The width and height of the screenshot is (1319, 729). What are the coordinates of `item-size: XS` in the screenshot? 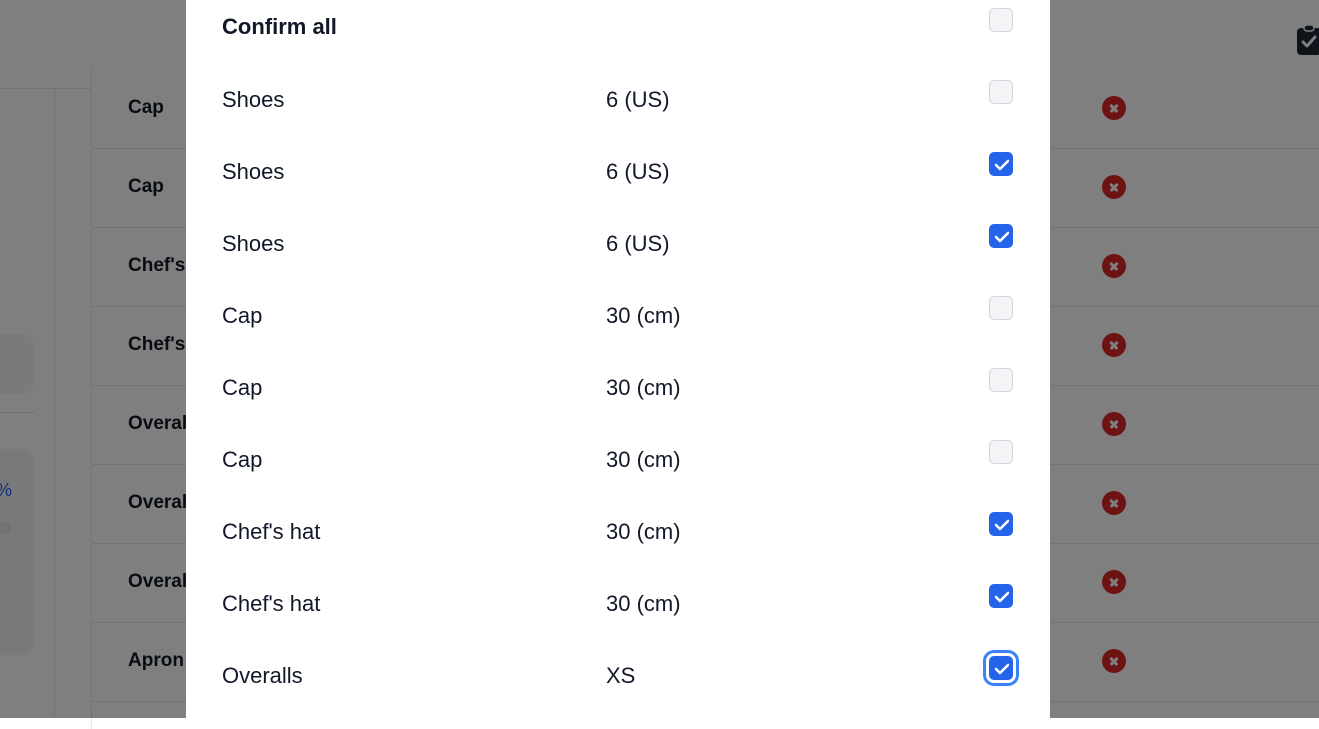 It's located at (621, 675).